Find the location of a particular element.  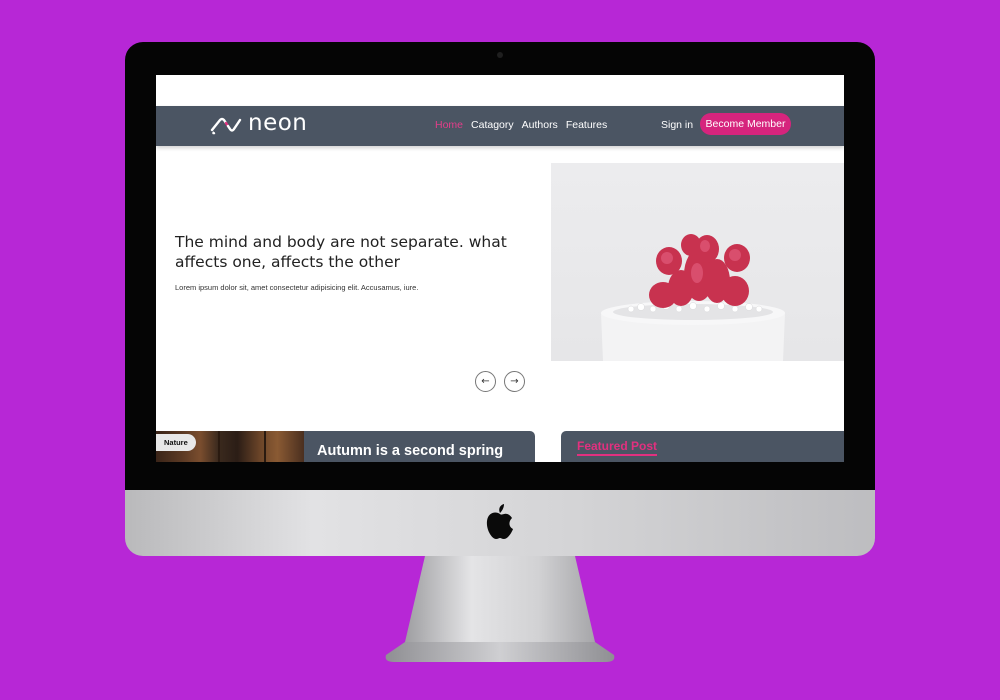

carousel-next-button: → is located at coordinates (514, 381).